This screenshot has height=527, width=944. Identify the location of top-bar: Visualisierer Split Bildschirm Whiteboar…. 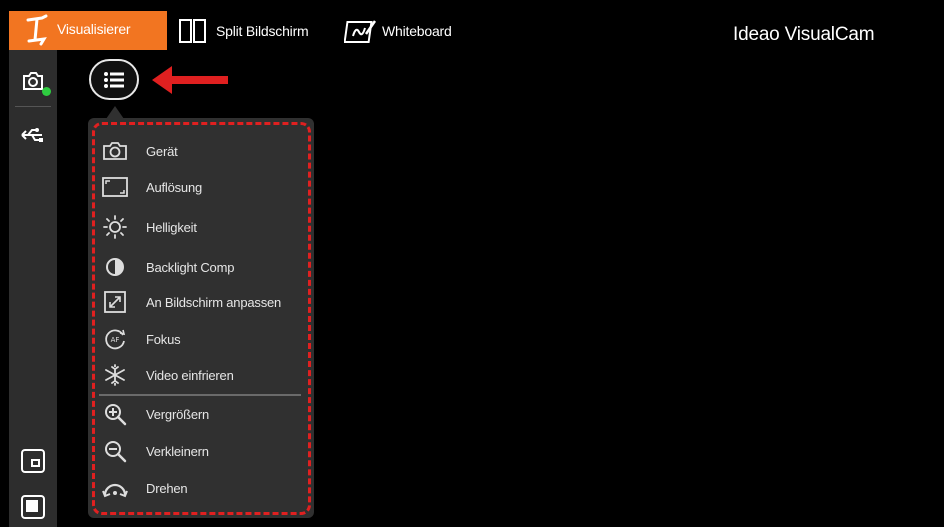
(472, 25).